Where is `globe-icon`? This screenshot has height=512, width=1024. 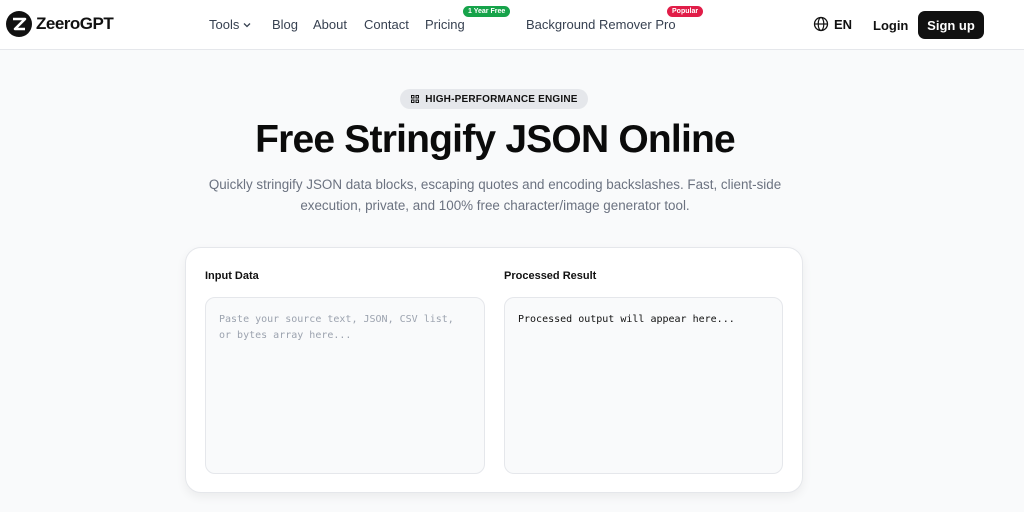
globe-icon is located at coordinates (821, 24).